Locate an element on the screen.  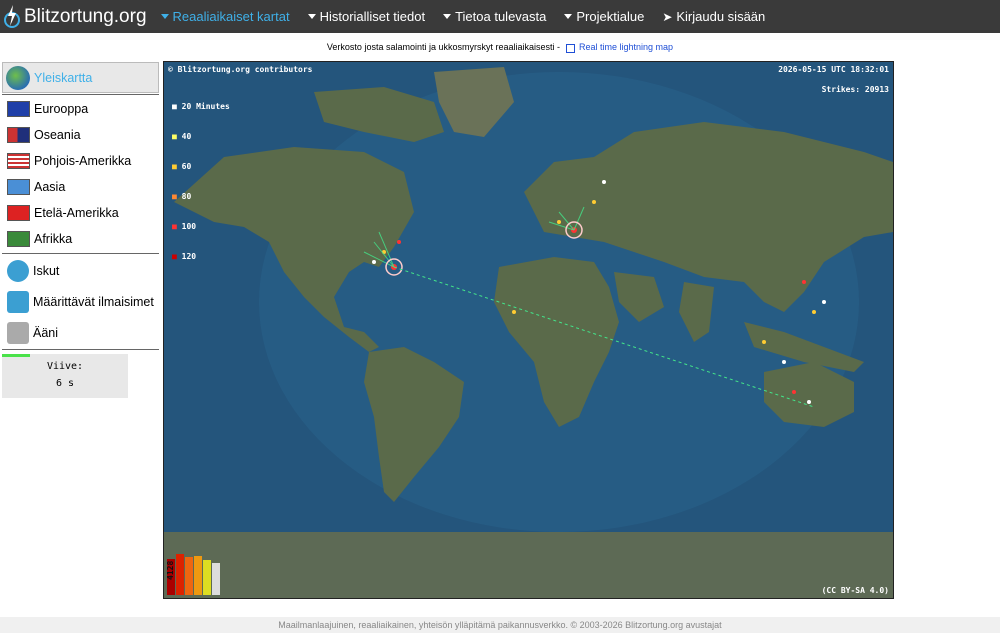
delay-progress-bar is located at coordinates (16, 355).